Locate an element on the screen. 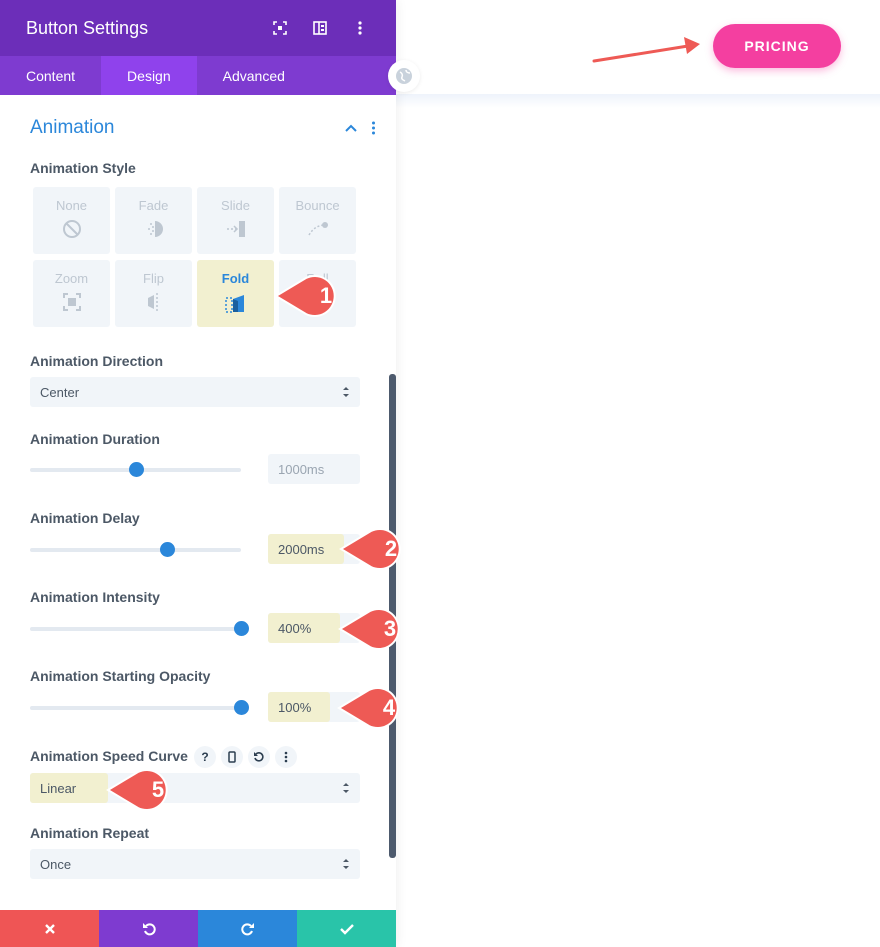 The image size is (880, 947). duration-slider-knob is located at coordinates (136, 469).